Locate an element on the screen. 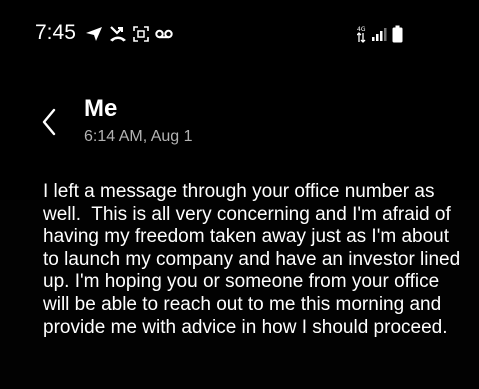 This screenshot has width=479, height=389. status-right-icons: 4G is located at coordinates (382, 34).